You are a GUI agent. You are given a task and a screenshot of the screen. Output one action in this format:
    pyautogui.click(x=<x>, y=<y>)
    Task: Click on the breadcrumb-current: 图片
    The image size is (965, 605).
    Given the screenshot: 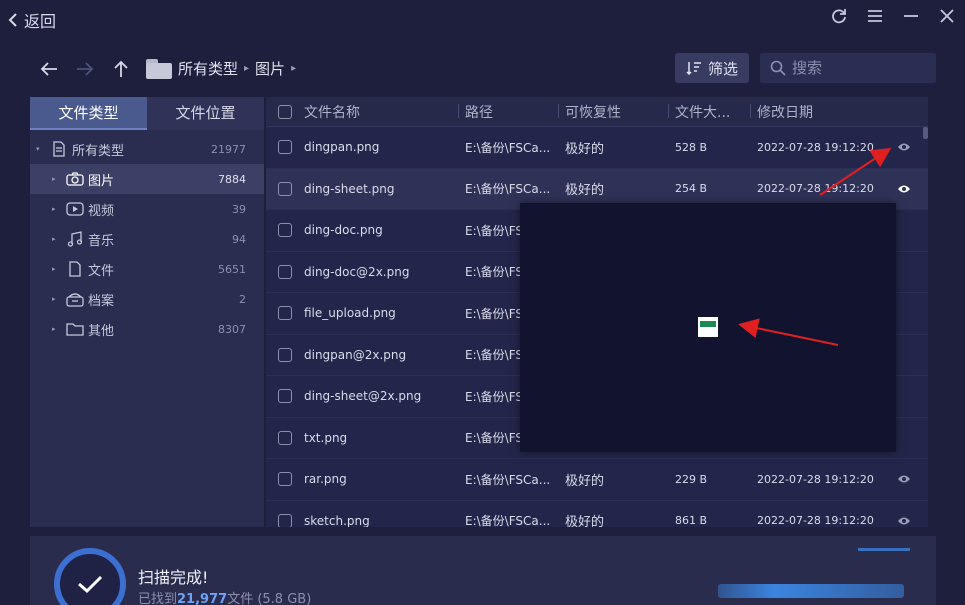 What is the action you would take?
    pyautogui.click(x=270, y=68)
    